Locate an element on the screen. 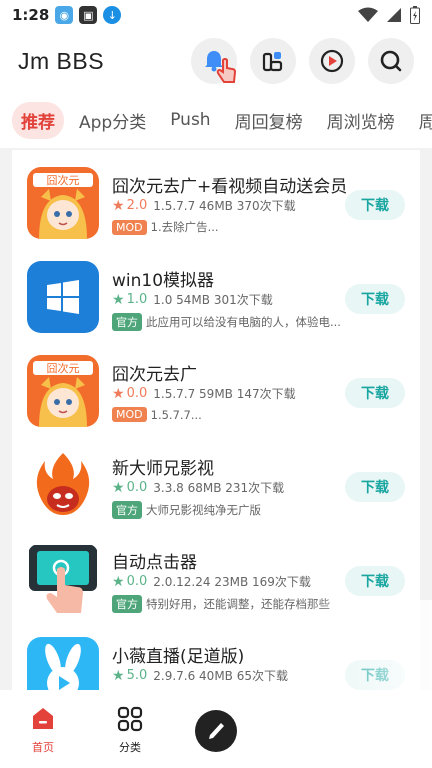 Image resolution: width=432 pixels, height=768 pixels. app-version-size-downloads: 2.0.12.24 23MB 169次下载 is located at coordinates (232, 582).